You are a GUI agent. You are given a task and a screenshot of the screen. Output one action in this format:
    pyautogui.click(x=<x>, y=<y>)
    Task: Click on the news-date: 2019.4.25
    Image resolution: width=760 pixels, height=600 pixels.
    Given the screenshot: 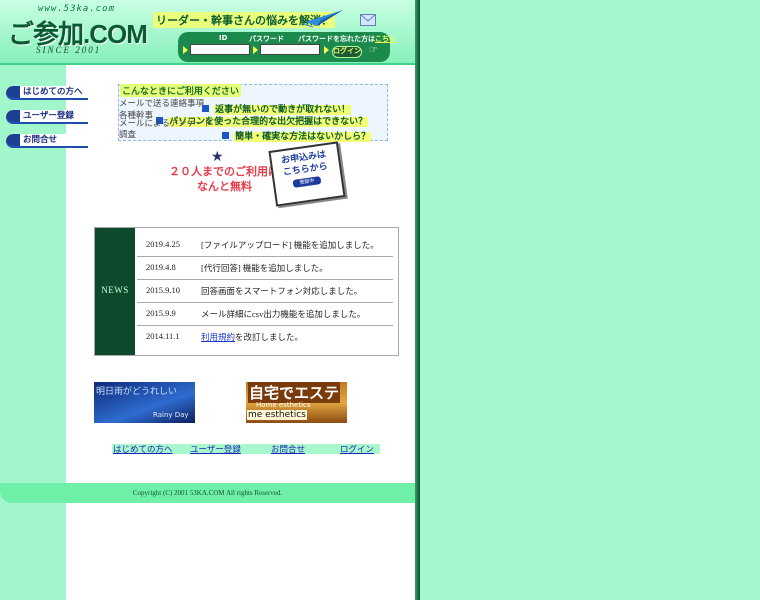 What is the action you would take?
    pyautogui.click(x=163, y=244)
    